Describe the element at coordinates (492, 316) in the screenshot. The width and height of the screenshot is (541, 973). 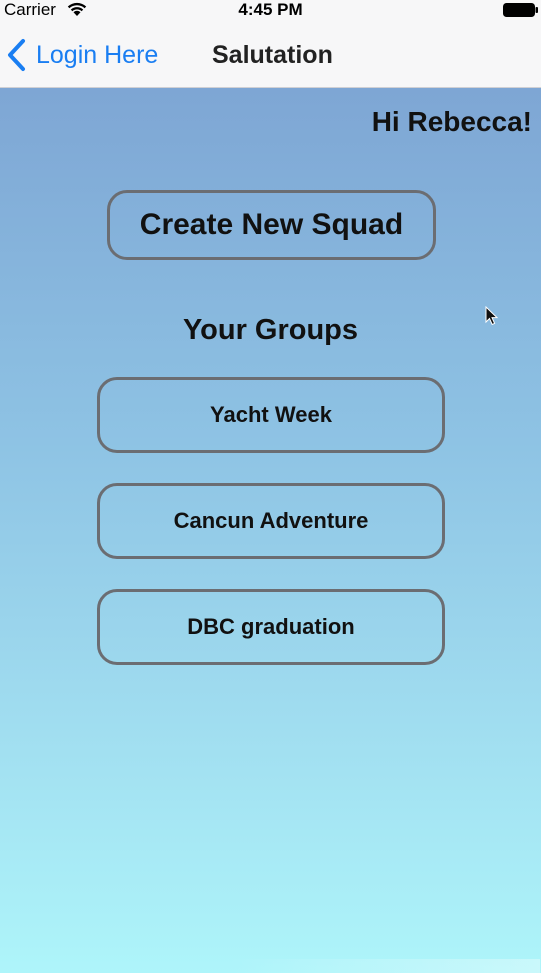
I see `mouse-cursor-icon` at that location.